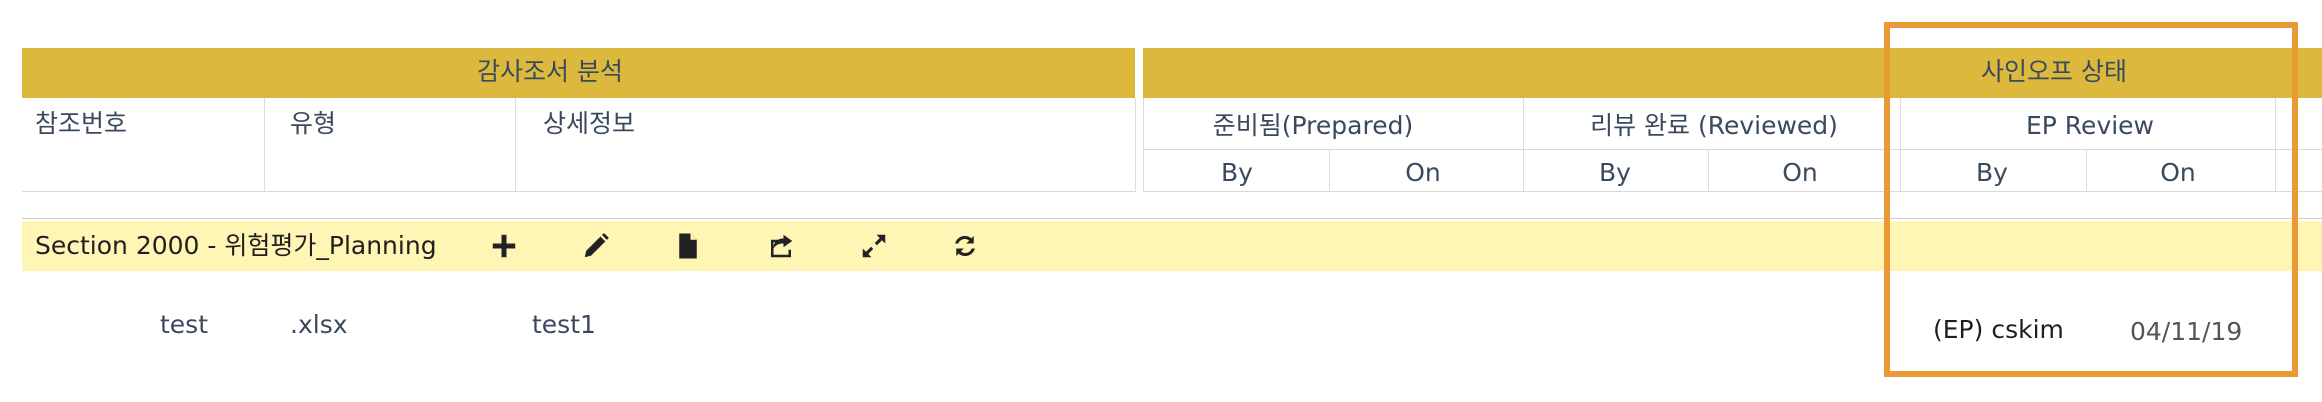  What do you see at coordinates (688, 246) in the screenshot?
I see `document-icon` at bounding box center [688, 246].